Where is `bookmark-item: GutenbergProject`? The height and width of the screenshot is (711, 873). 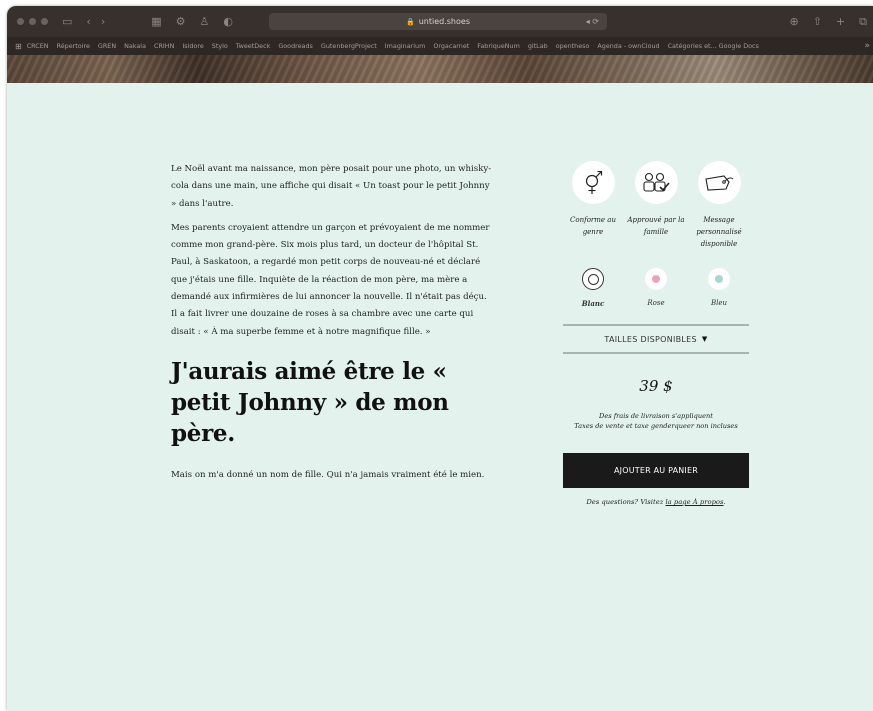
bookmark-item: GutenbergProject is located at coordinates (349, 46).